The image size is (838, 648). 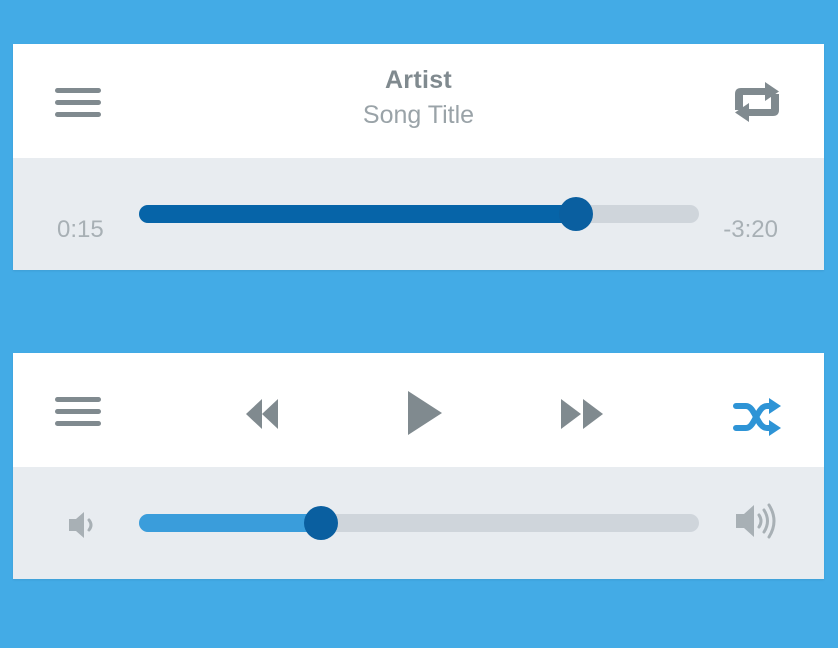 I want to click on shuffle-icon, so click(x=757, y=417).